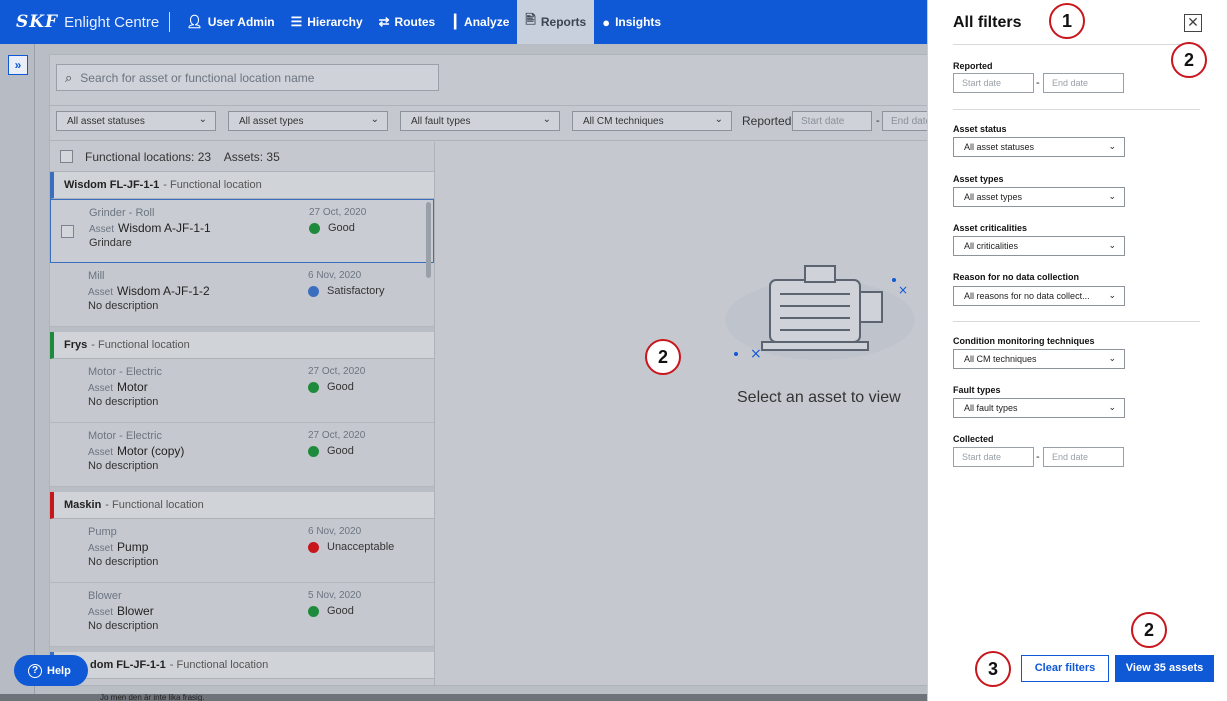 The height and width of the screenshot is (701, 1227). Describe the element at coordinates (820, 313) in the screenshot. I see `machine-illustration-icon: × ×` at that location.